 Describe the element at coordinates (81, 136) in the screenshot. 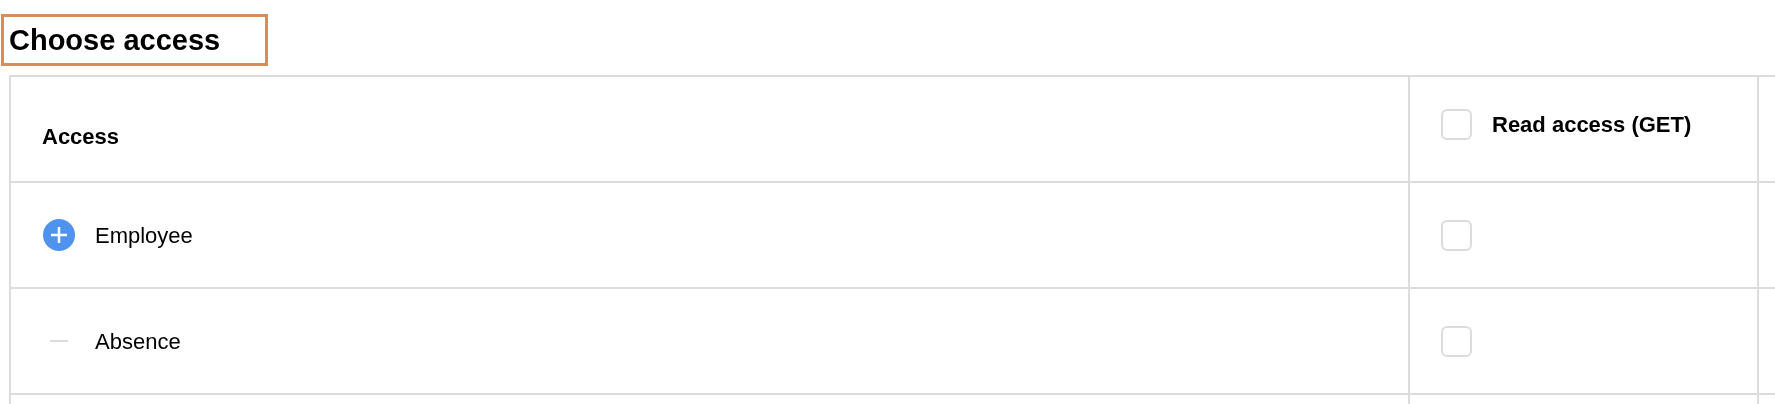

I see `column-header: Access` at that location.